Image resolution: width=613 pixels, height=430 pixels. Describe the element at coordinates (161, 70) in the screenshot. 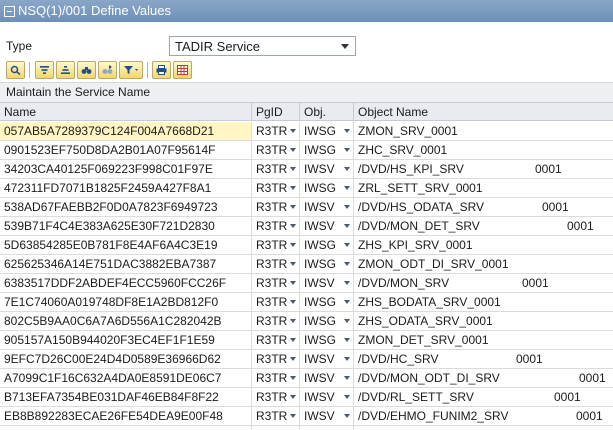

I see `print-icon` at that location.